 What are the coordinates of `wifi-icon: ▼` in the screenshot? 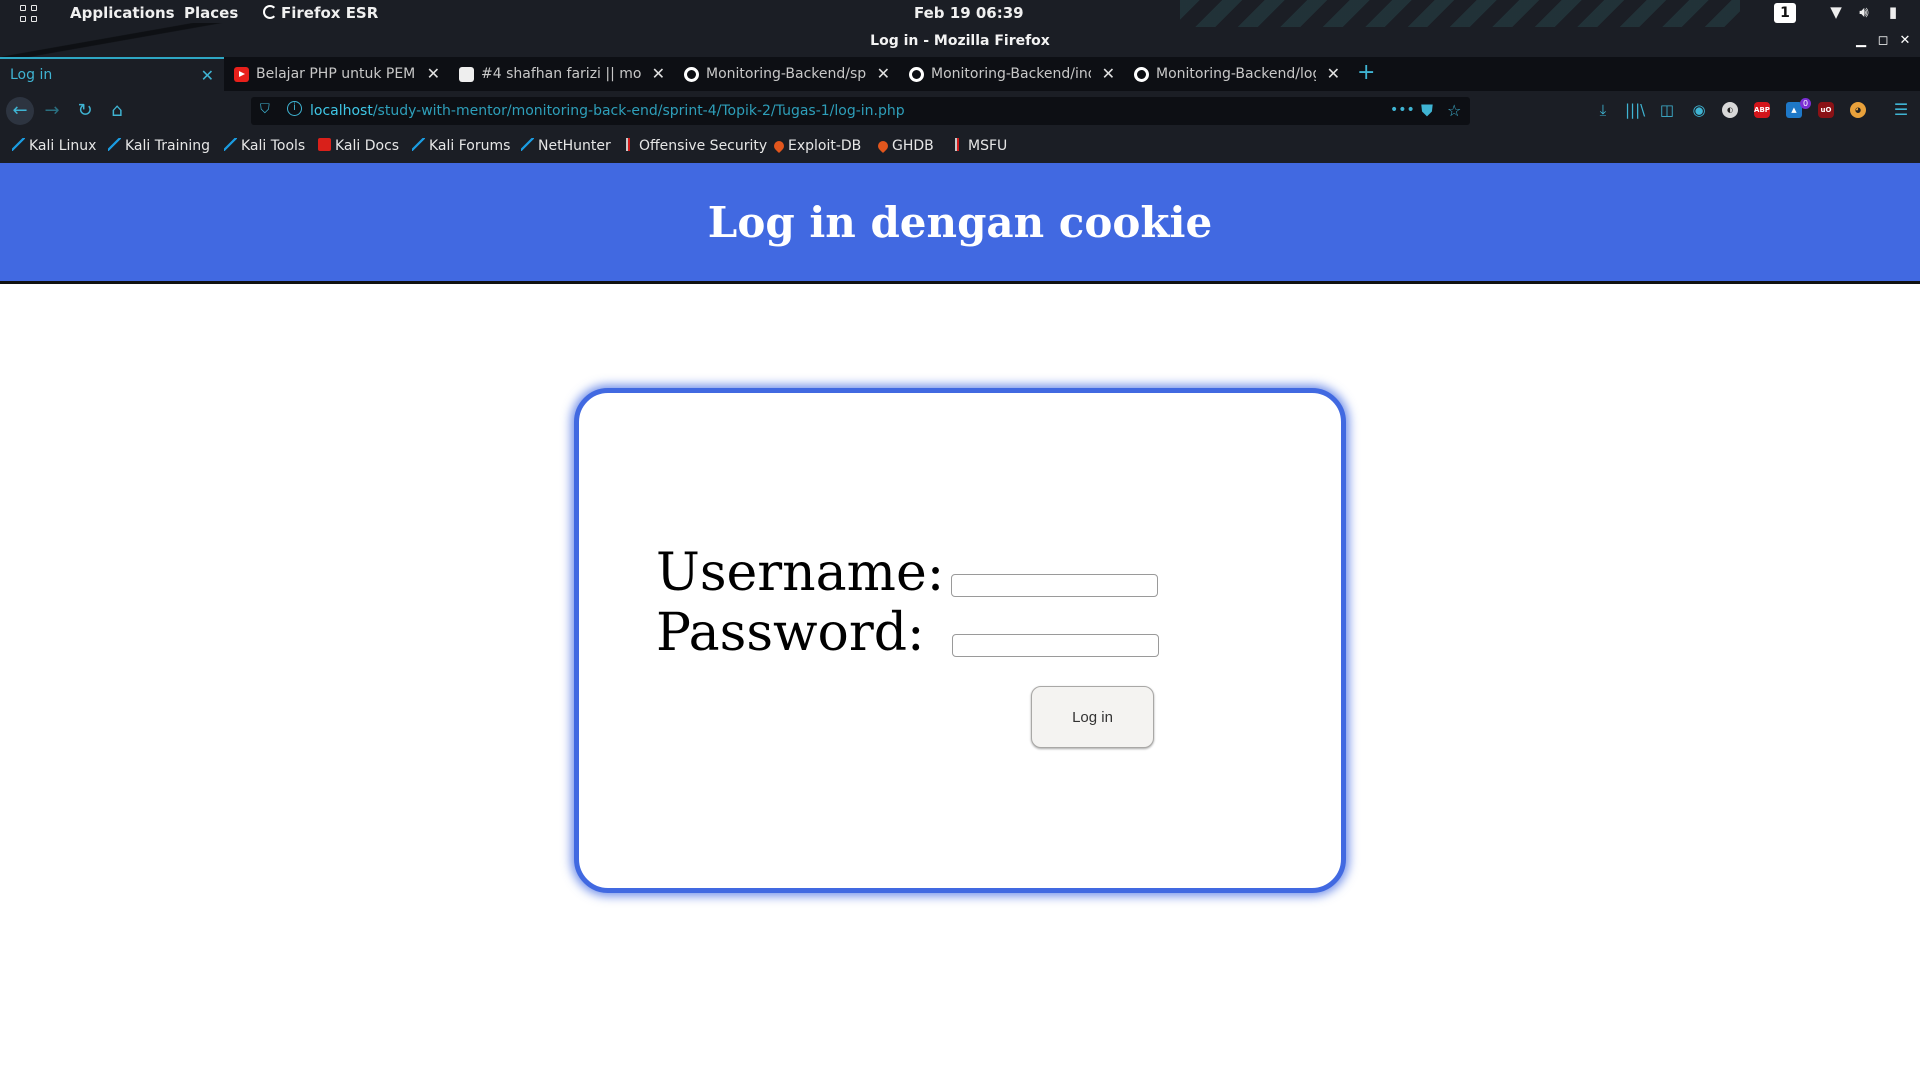 It's located at (1836, 12).